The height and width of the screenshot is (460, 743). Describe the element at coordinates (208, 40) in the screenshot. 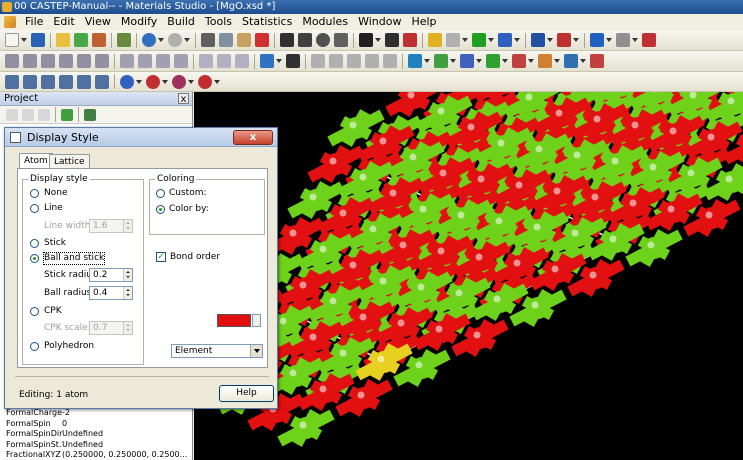

I see `cut-icon` at that location.